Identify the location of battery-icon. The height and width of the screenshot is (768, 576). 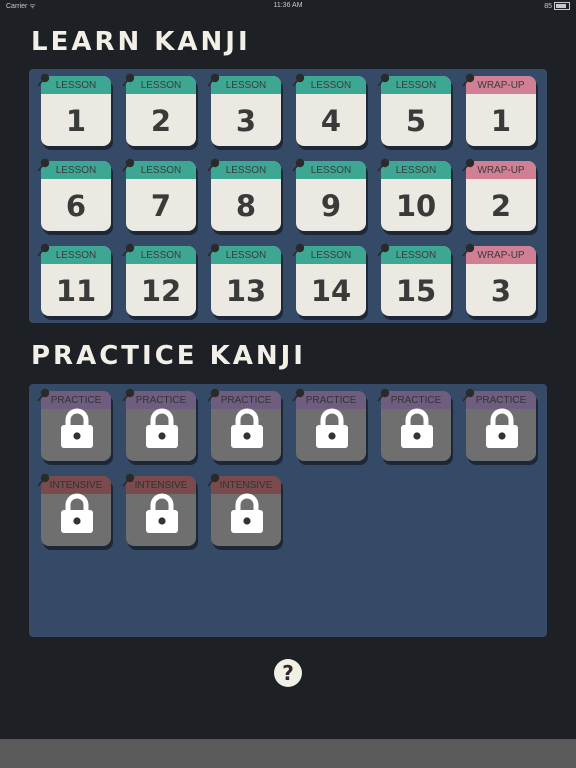
(562, 6).